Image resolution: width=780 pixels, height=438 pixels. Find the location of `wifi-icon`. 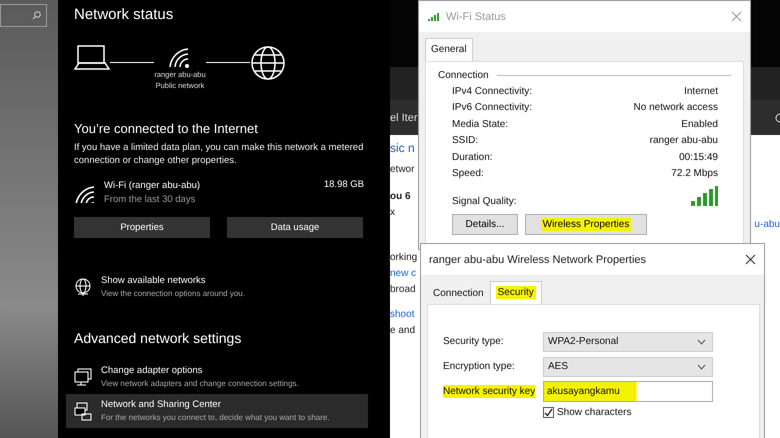

wifi-icon is located at coordinates (84, 193).